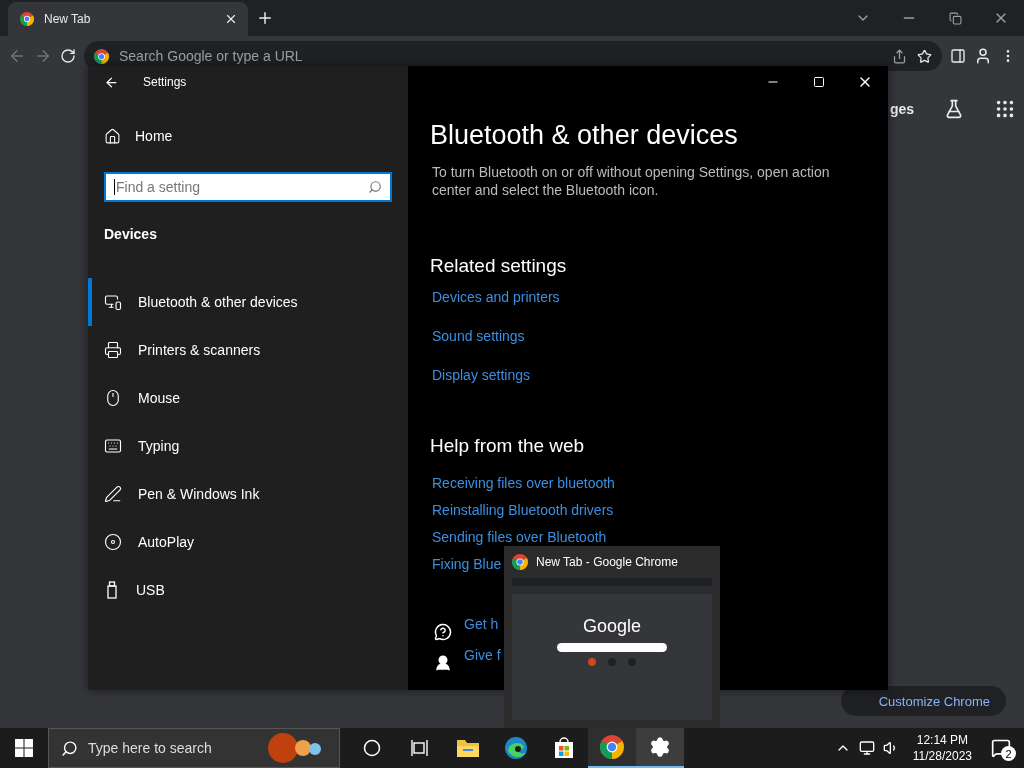  What do you see at coordinates (248, 590) in the screenshot?
I see `nav-item: USB` at bounding box center [248, 590].